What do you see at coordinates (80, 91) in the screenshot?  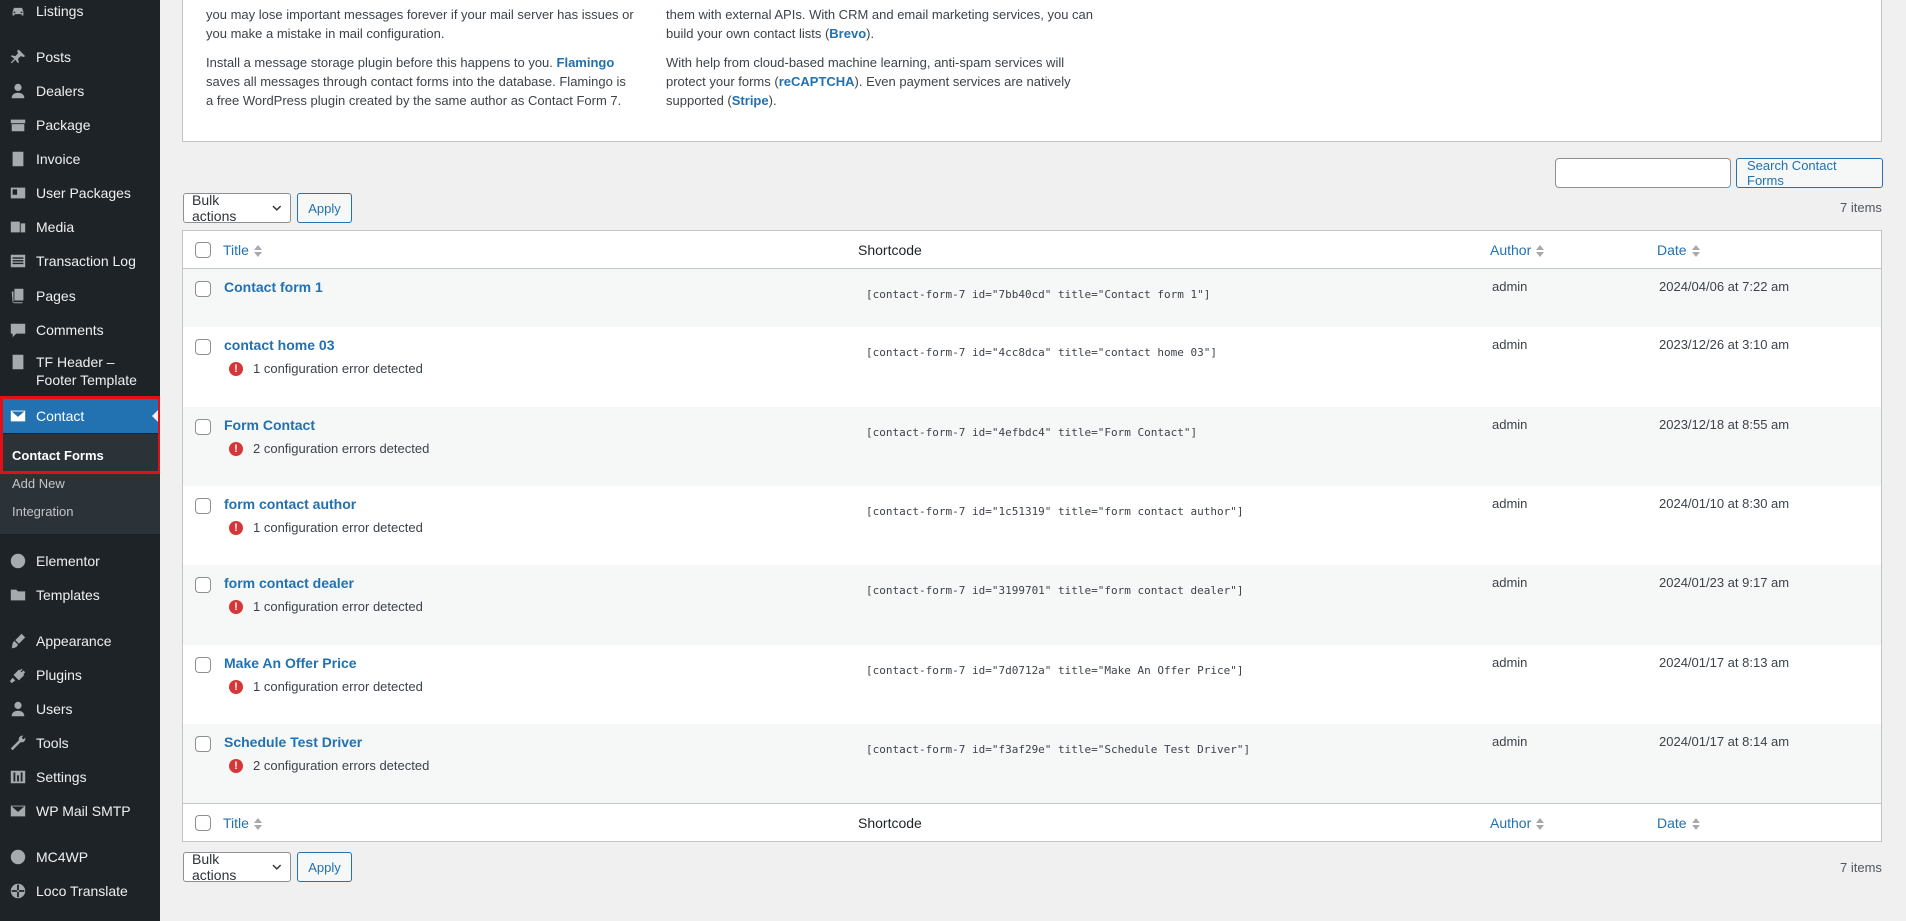 I see `sidebar-item-dealers: Dealers` at bounding box center [80, 91].